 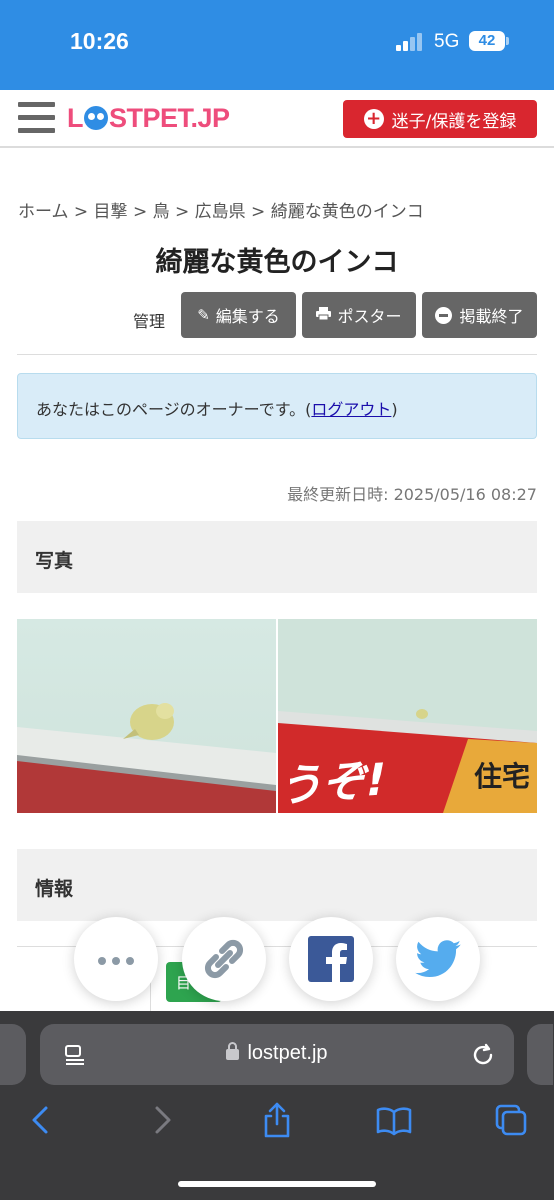 I want to click on twitter-share-button, so click(x=438, y=959).